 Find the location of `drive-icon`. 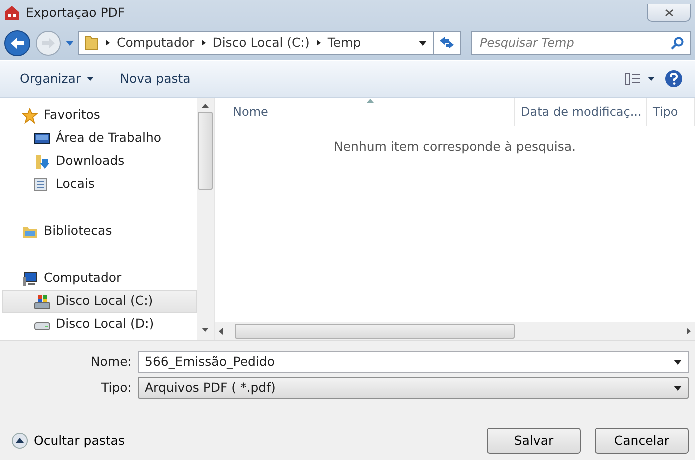

drive-icon is located at coordinates (42, 302).